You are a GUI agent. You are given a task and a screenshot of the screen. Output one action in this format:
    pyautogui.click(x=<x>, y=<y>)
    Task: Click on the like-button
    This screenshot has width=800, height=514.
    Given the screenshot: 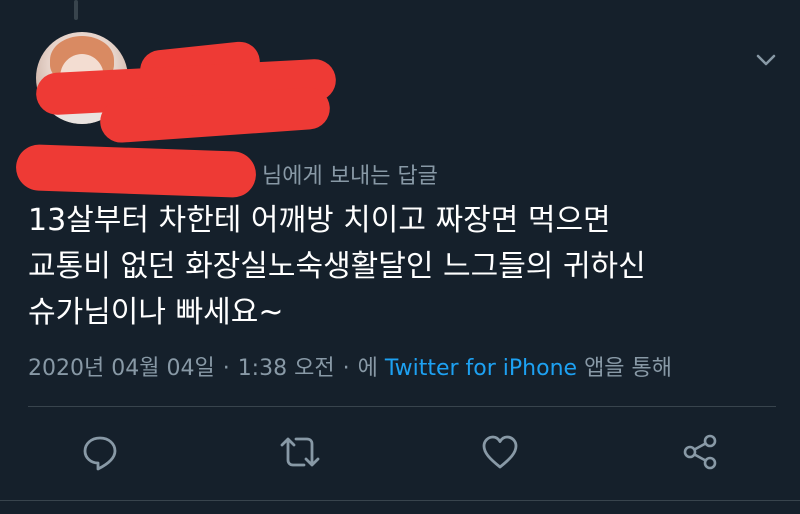 What is the action you would take?
    pyautogui.click(x=500, y=452)
    